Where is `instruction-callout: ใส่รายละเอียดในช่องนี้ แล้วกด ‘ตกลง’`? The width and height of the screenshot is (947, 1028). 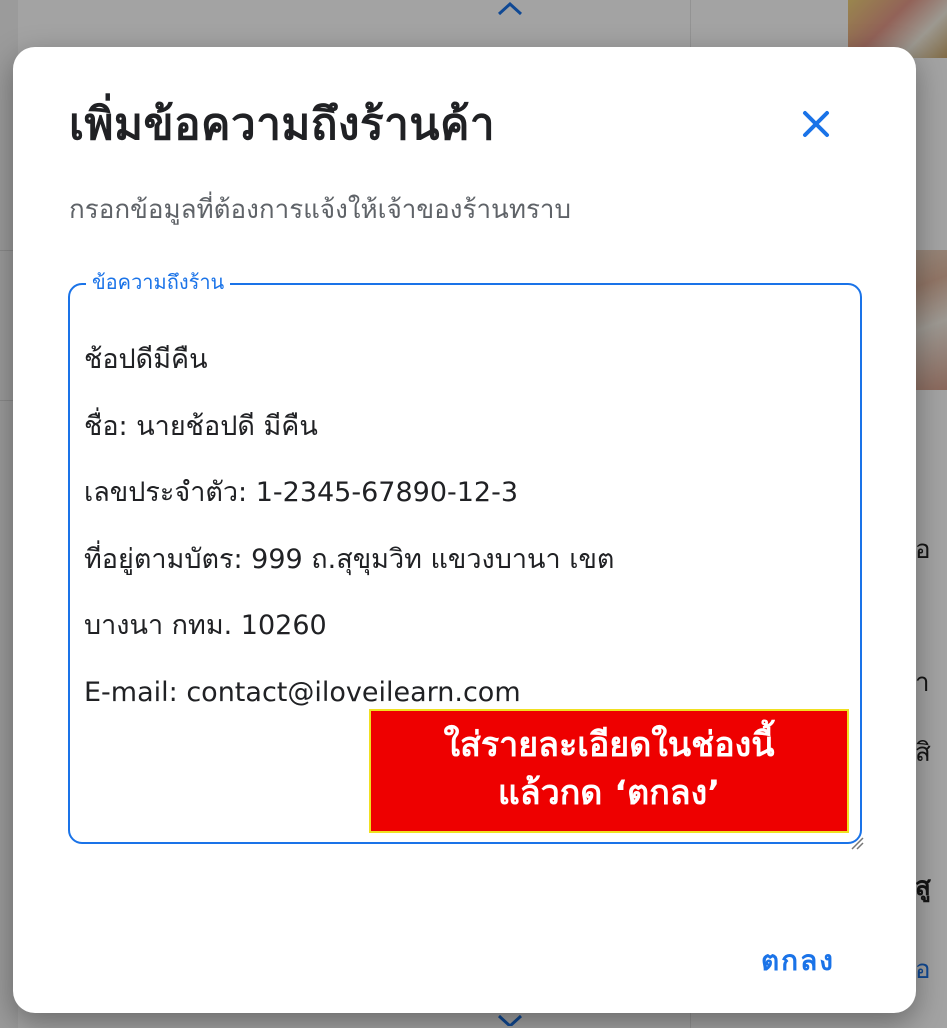 instruction-callout: ใส่รายละเอียดในช่องนี้ แล้วกด ‘ตกลง’ is located at coordinates (609, 771).